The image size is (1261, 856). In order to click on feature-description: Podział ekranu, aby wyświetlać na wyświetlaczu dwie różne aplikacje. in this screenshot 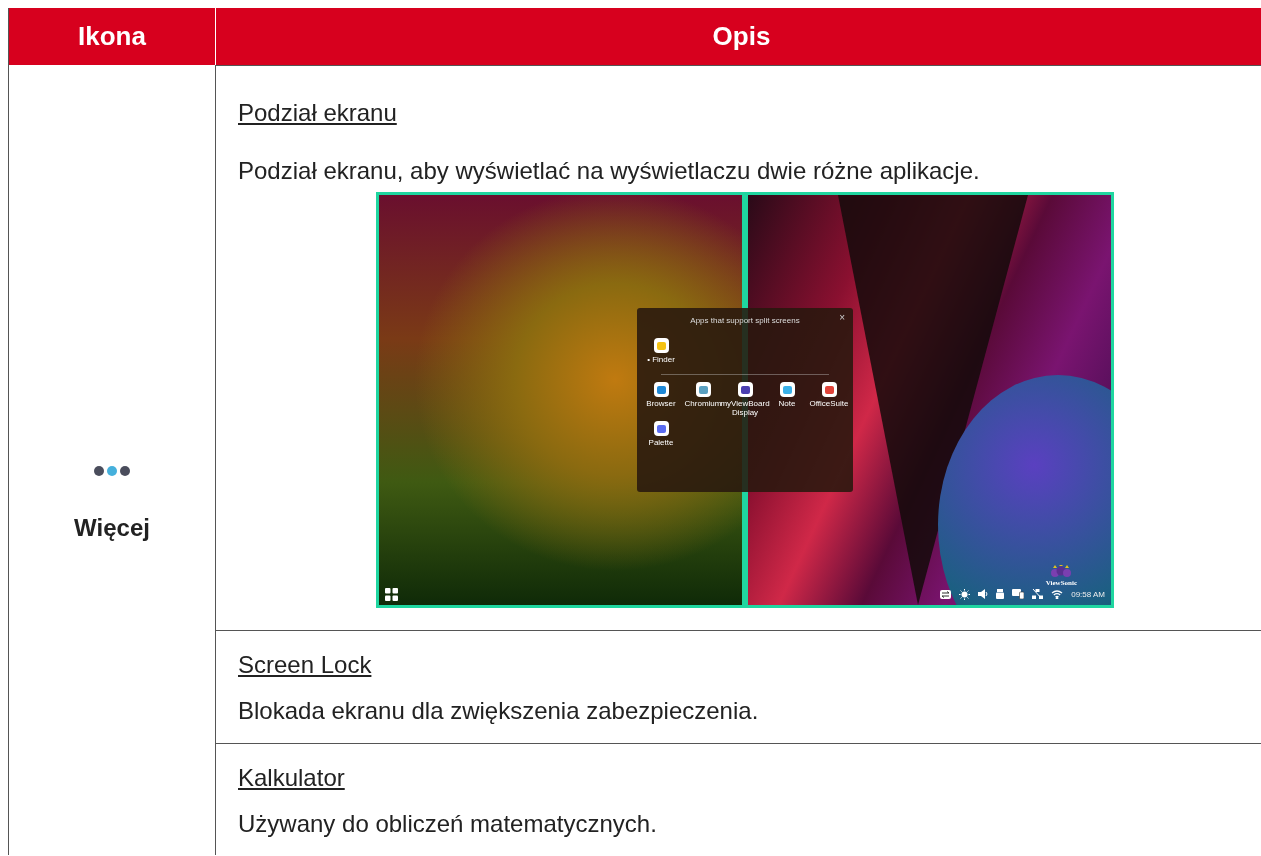, I will do `click(609, 171)`.